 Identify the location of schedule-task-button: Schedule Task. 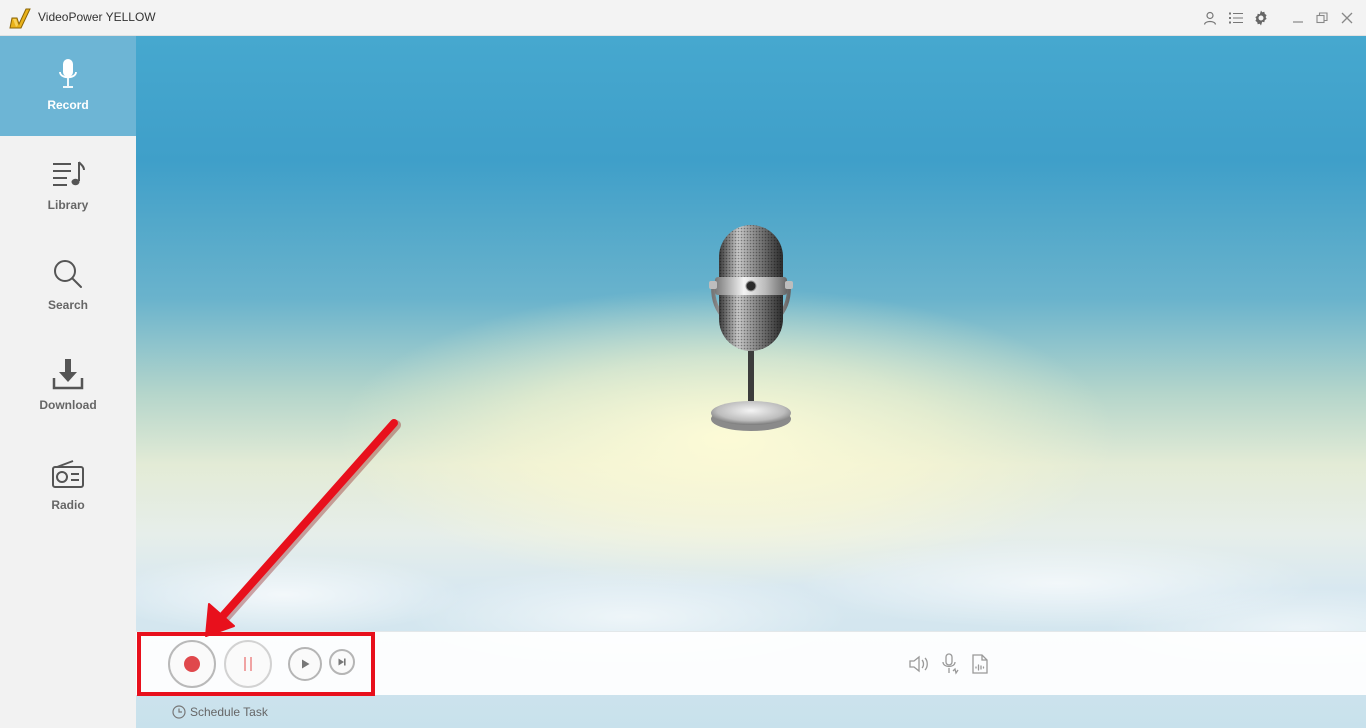
(220, 712).